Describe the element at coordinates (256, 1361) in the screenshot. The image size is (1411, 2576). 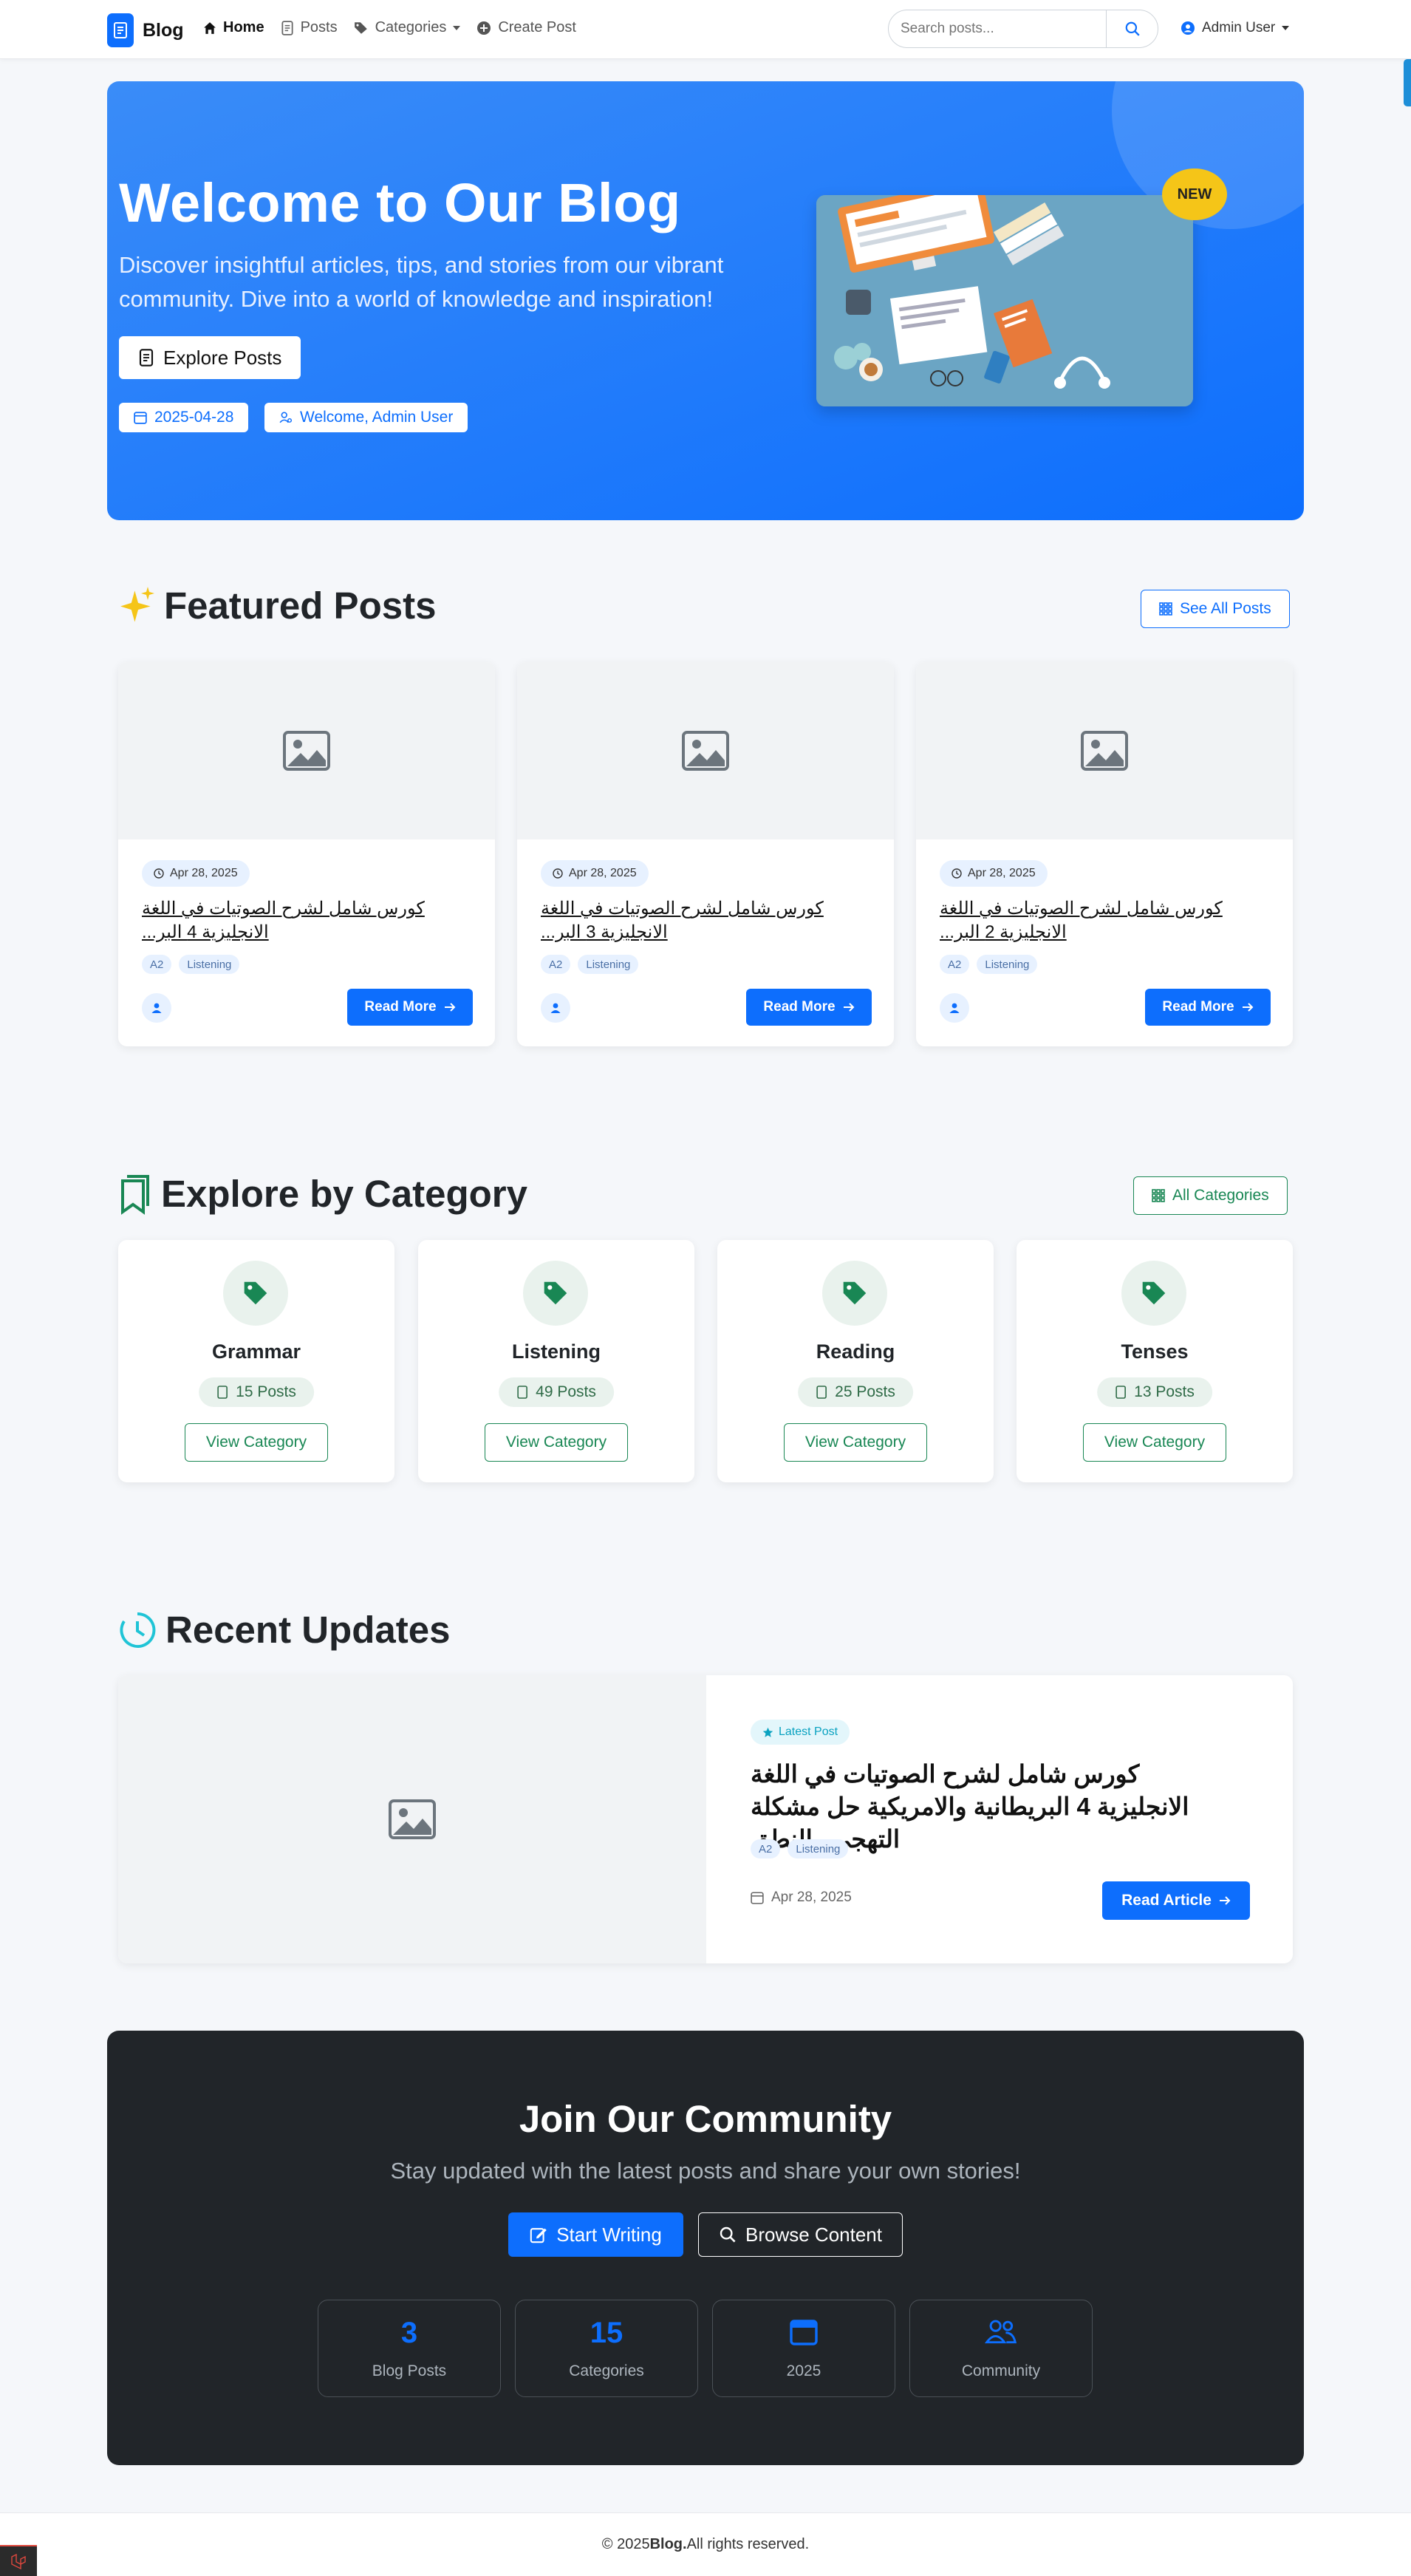
I see `category-card: Grammar 15 Posts View Category` at that location.